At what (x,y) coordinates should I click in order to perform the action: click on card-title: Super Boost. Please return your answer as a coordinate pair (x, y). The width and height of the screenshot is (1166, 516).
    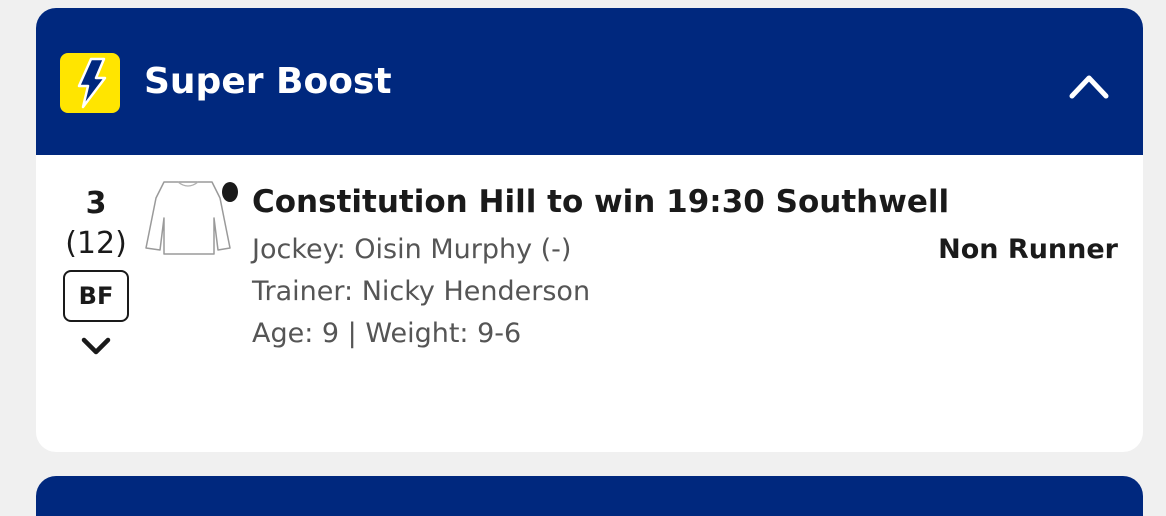
    Looking at the image, I should click on (268, 81).